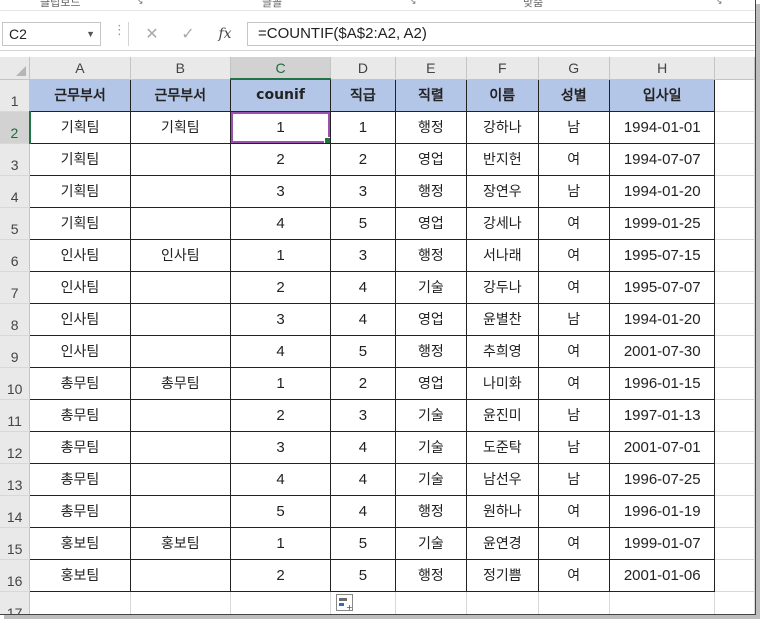  Describe the element at coordinates (662, 223) in the screenshot. I see `table-cell: 1999-01-25` at that location.